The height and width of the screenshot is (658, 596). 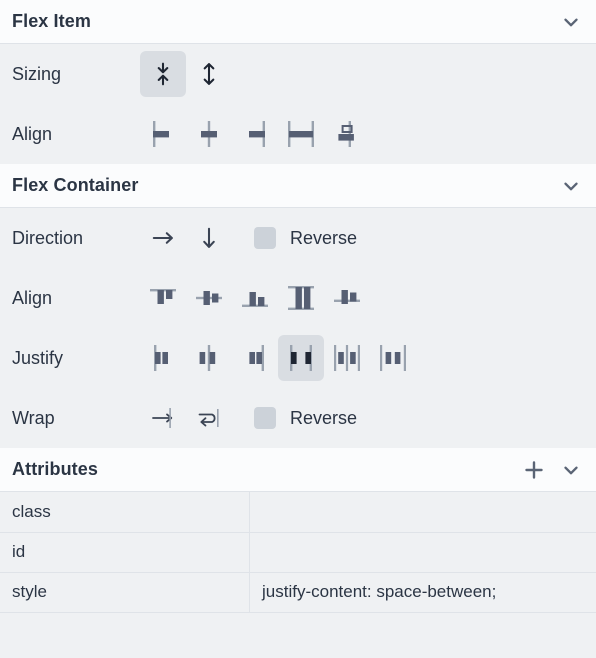 What do you see at coordinates (75, 185) in the screenshot?
I see `section-title-flex-container: Flex Container` at bounding box center [75, 185].